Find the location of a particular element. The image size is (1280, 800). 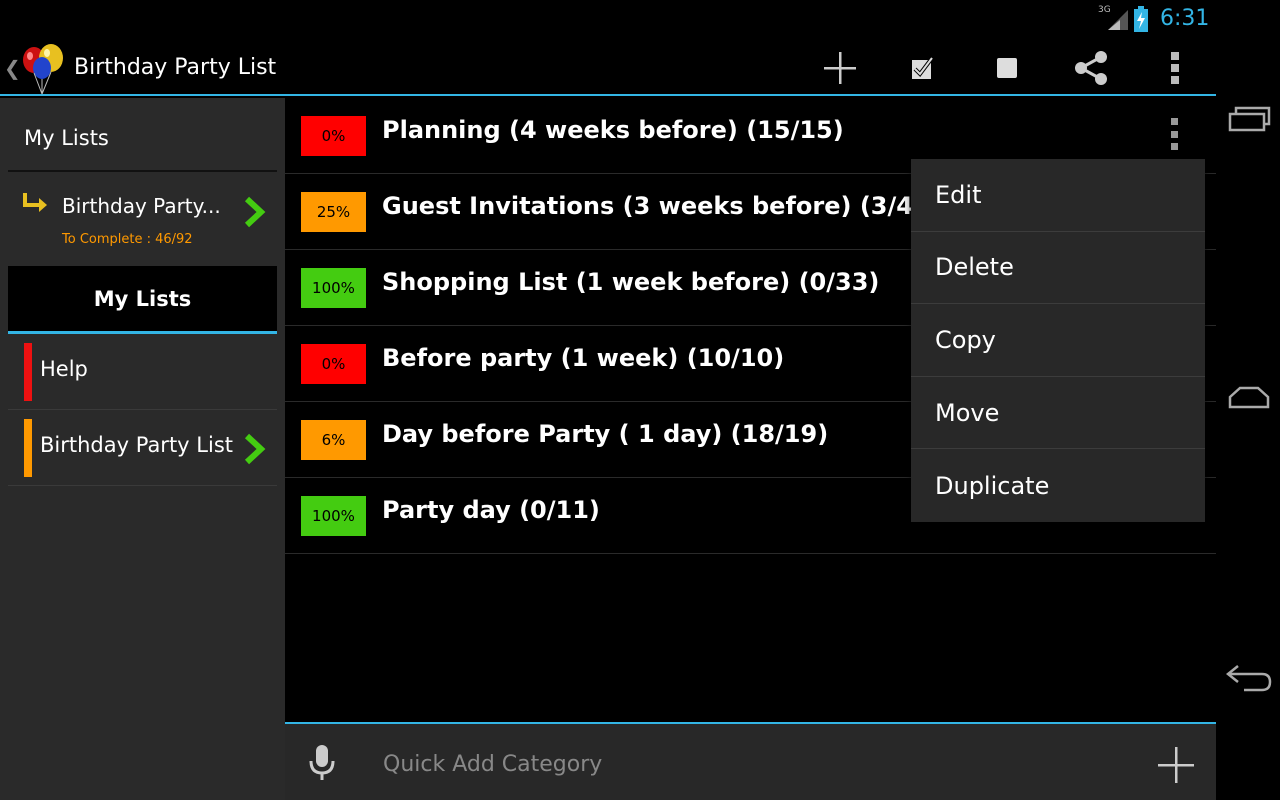

app-title: Birthday Party List is located at coordinates (175, 67).